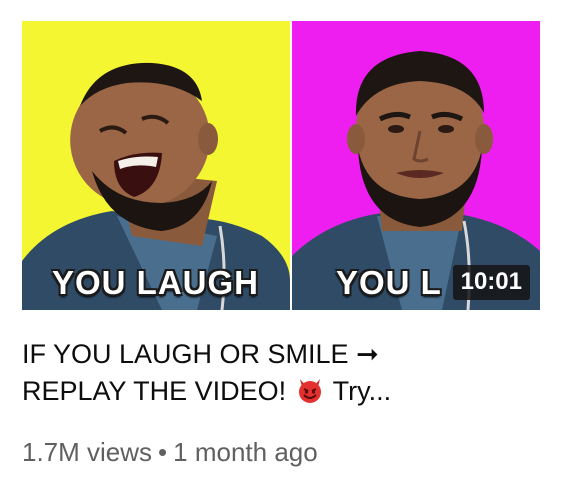  Describe the element at coordinates (491, 282) in the screenshot. I see `duration-badge: 10:01` at that location.